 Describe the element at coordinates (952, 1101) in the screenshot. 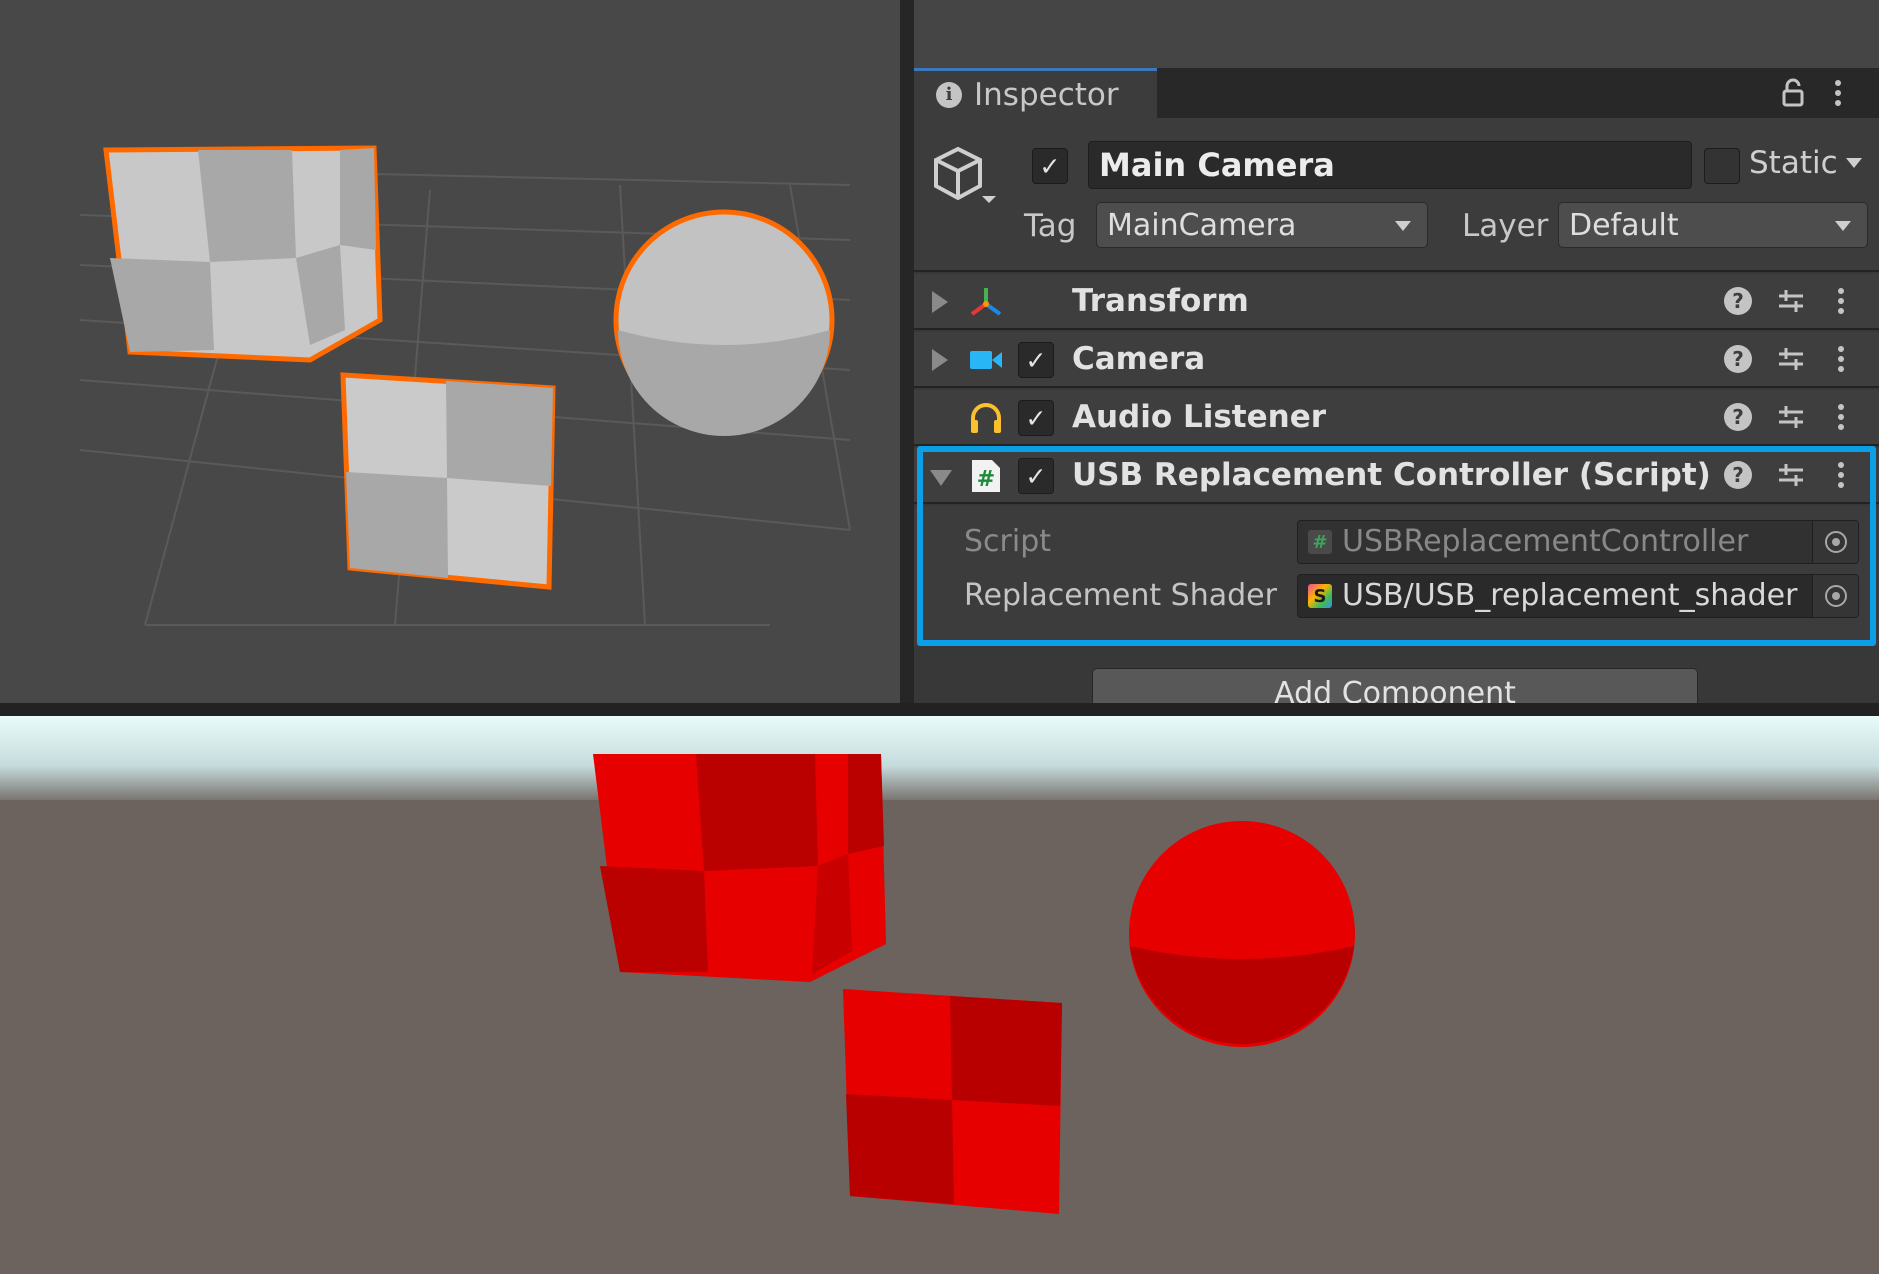

I see `game-quad-object` at that location.